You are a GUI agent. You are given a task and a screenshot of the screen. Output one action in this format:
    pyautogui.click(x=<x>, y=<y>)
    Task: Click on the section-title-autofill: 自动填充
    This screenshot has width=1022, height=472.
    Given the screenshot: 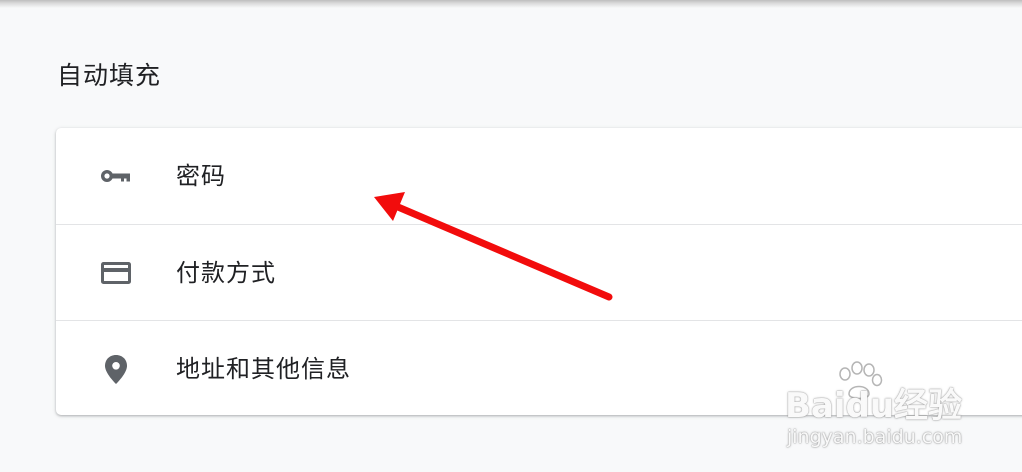 What is the action you would take?
    pyautogui.click(x=109, y=75)
    